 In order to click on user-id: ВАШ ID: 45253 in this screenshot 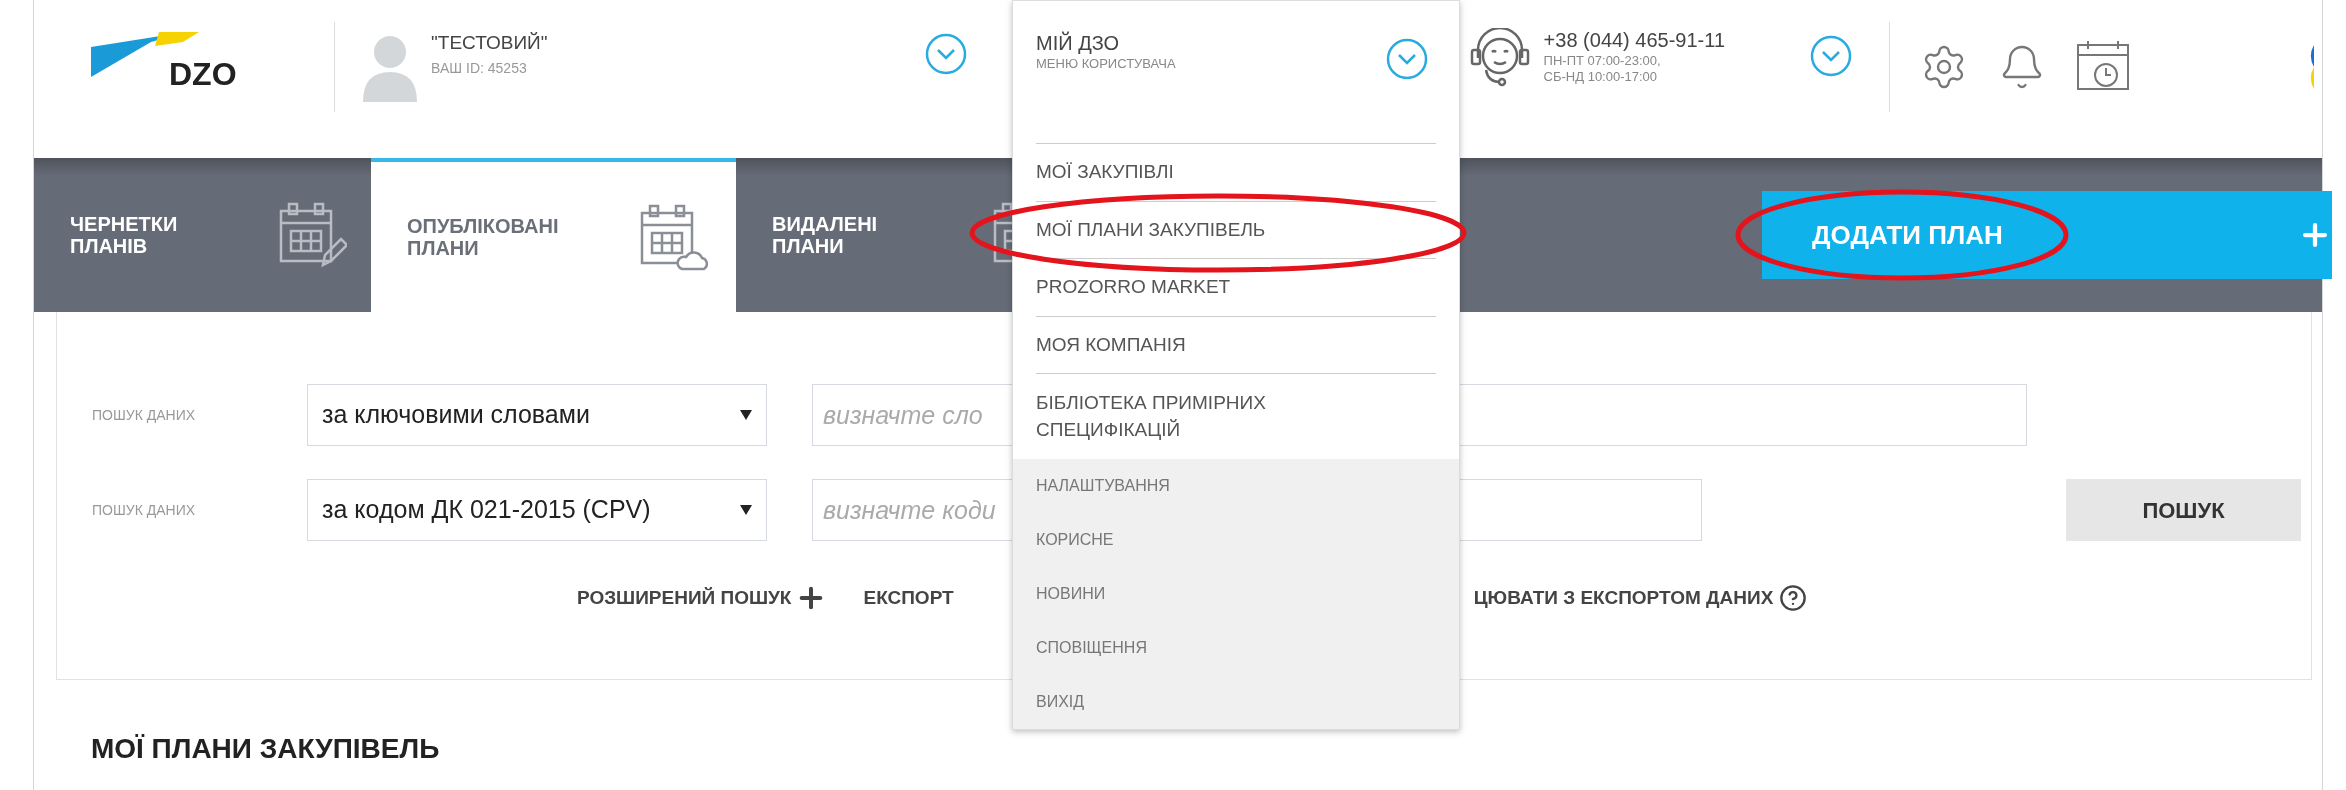, I will do `click(479, 68)`.